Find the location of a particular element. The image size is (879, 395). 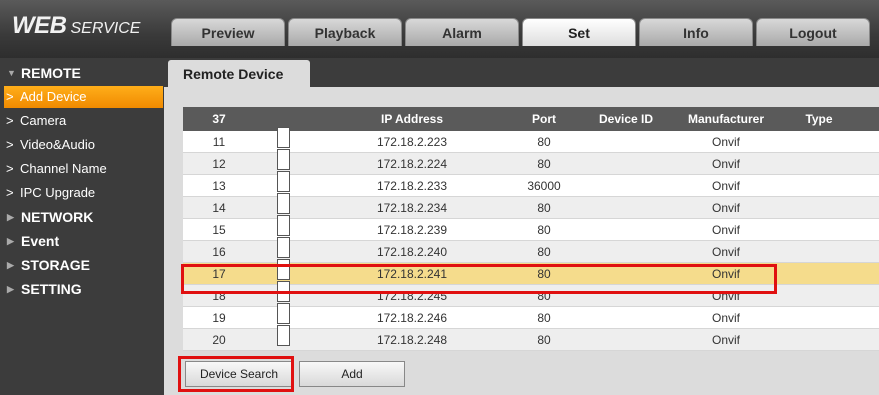

sidebar-item-camera: > Camera is located at coordinates (83, 121).